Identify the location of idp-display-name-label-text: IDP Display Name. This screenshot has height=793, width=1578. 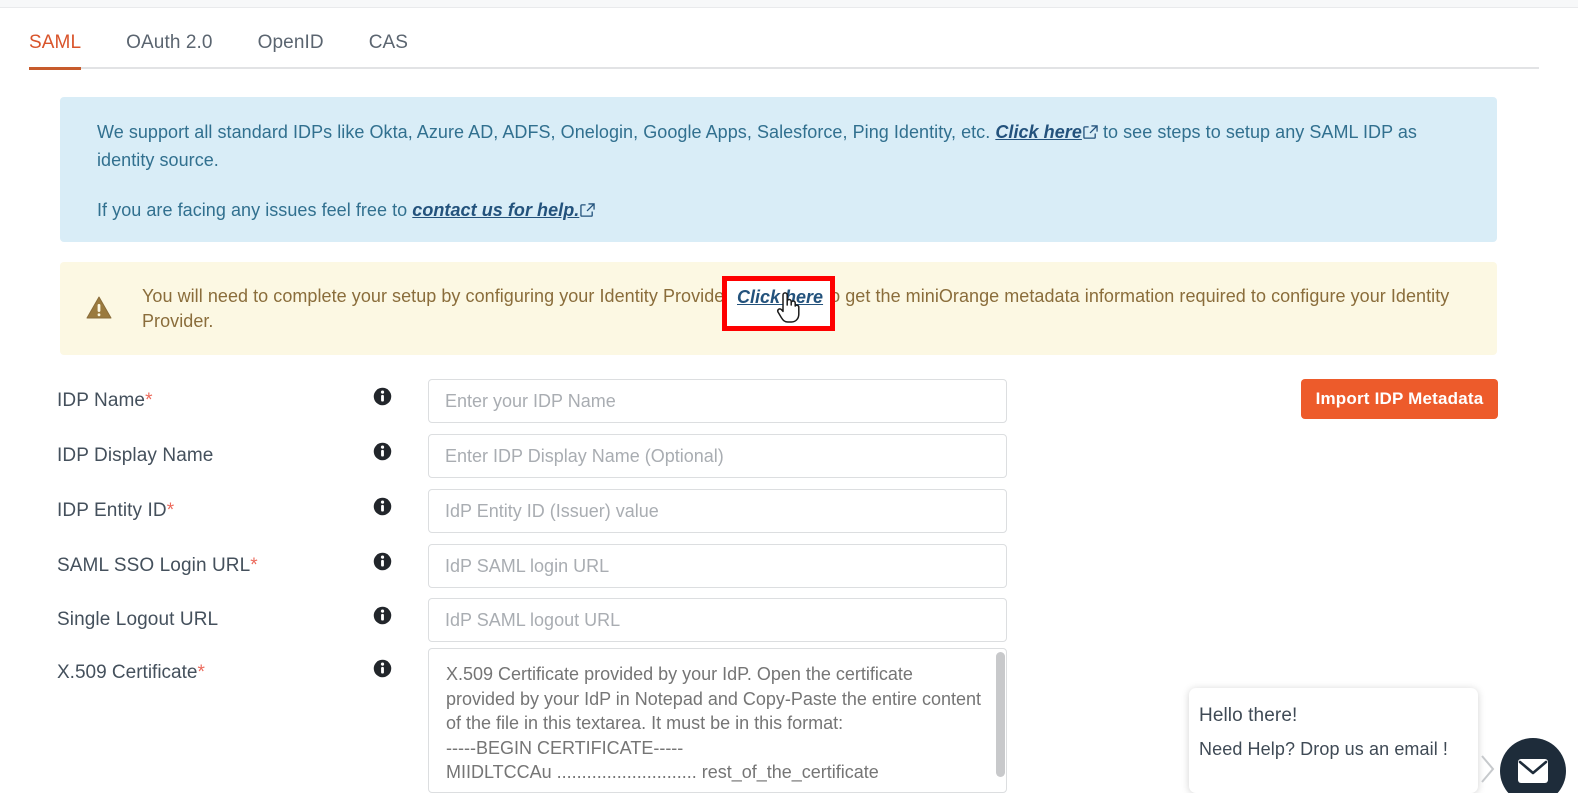
(135, 455).